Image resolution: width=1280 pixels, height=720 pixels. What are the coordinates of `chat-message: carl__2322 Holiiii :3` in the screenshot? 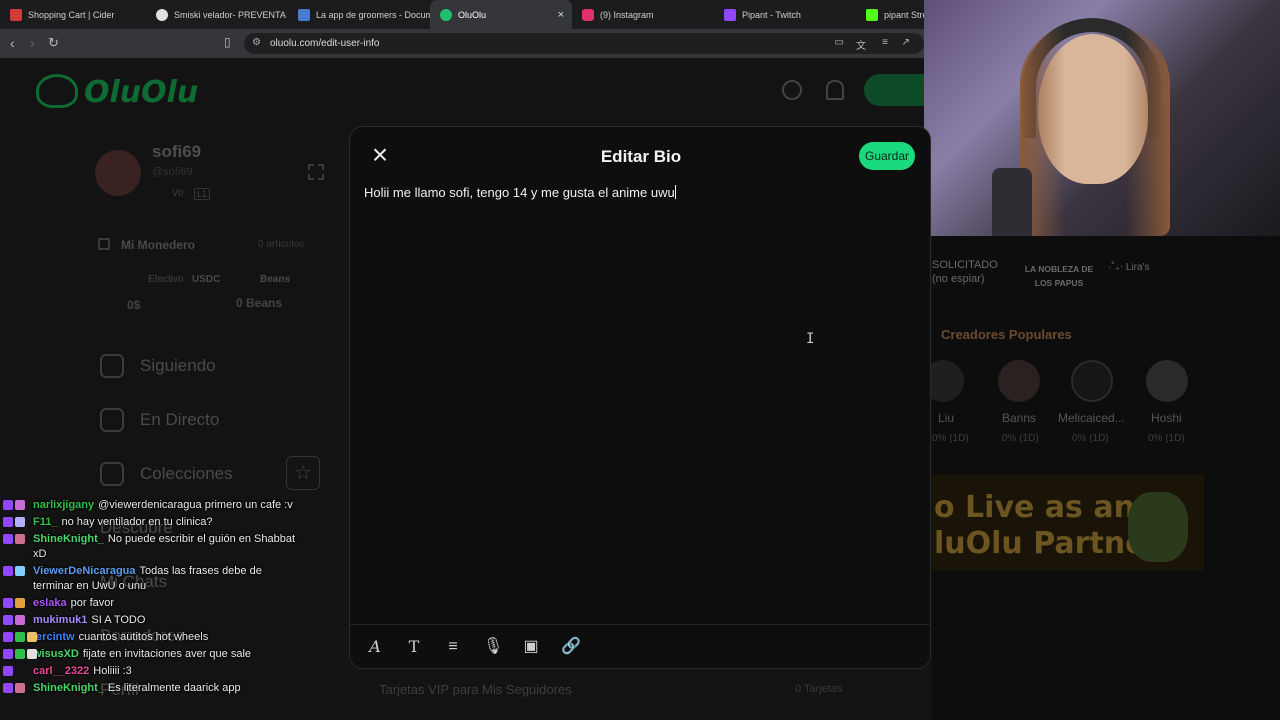 It's located at (153, 671).